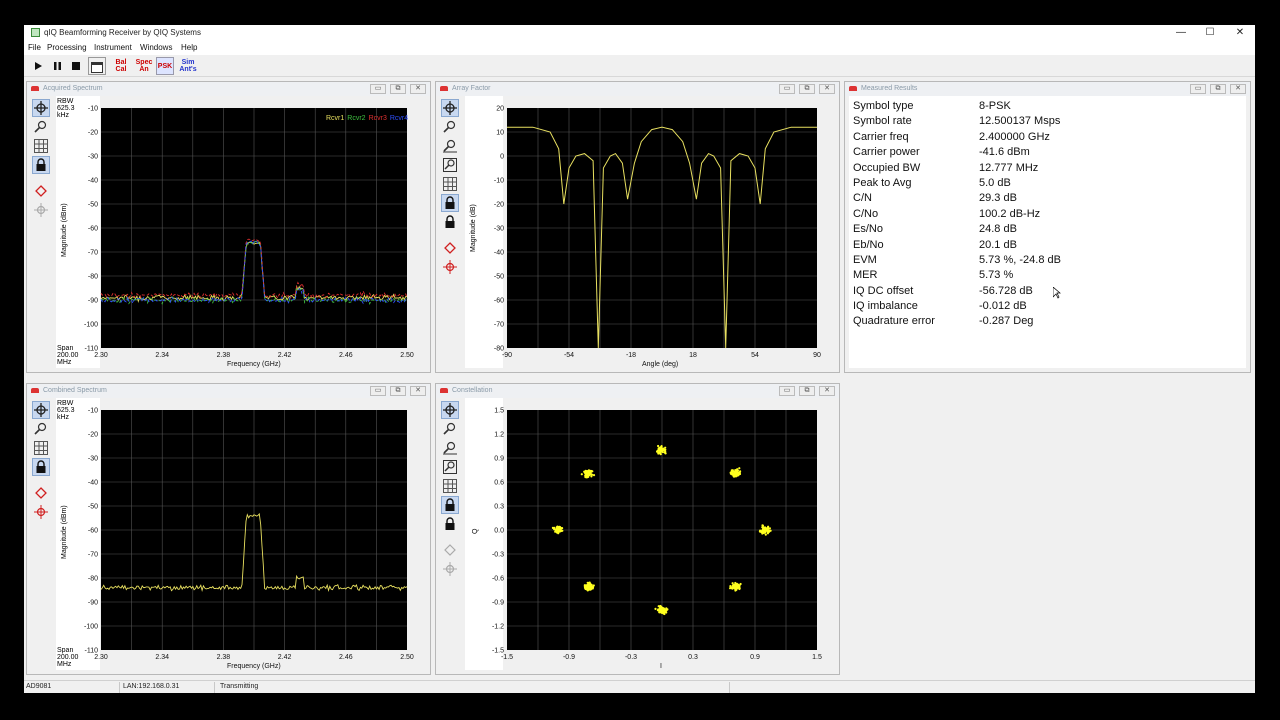  Describe the element at coordinates (1049, 307) in the screenshot. I see `result-row: IQ imbalance -0.012 dB` at that location.